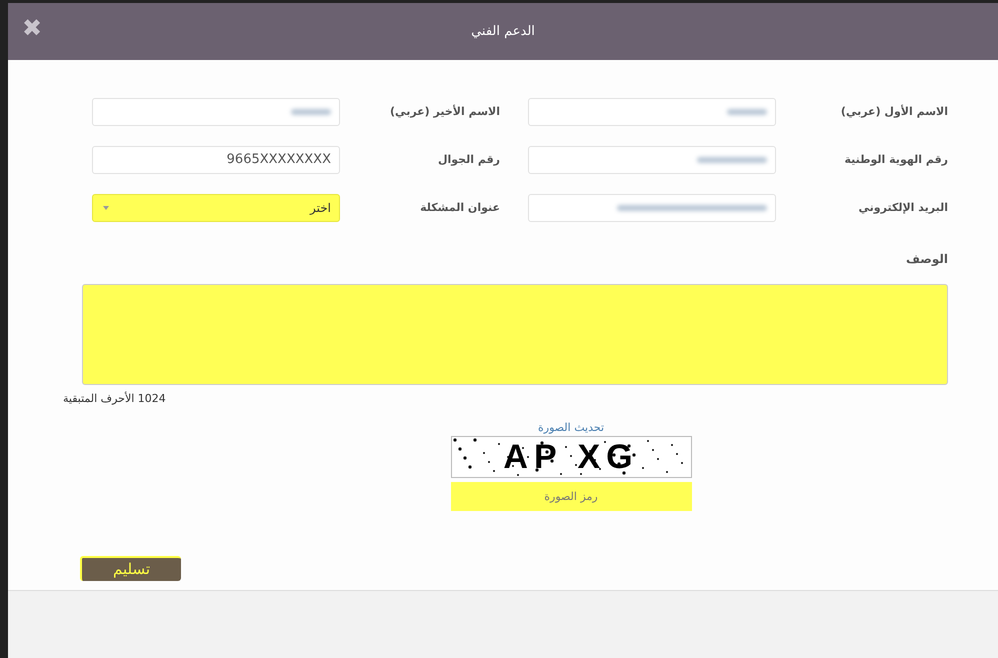 This screenshot has height=658, width=998. What do you see at coordinates (468, 160) in the screenshot?
I see `field-label: رقم الجوال` at bounding box center [468, 160].